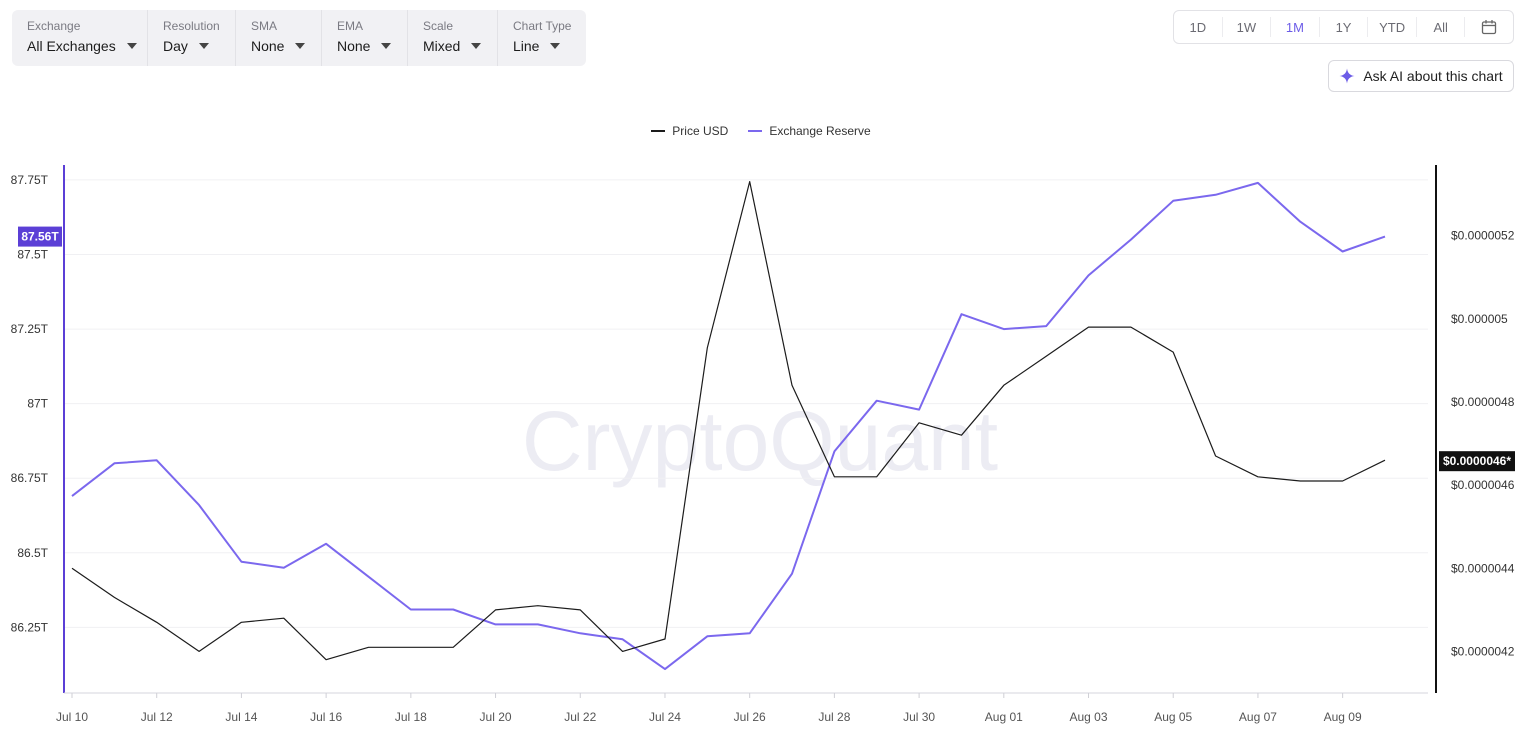  Describe the element at coordinates (72, 717) in the screenshot. I see `x-axis-tick-label: Jul 10` at that location.